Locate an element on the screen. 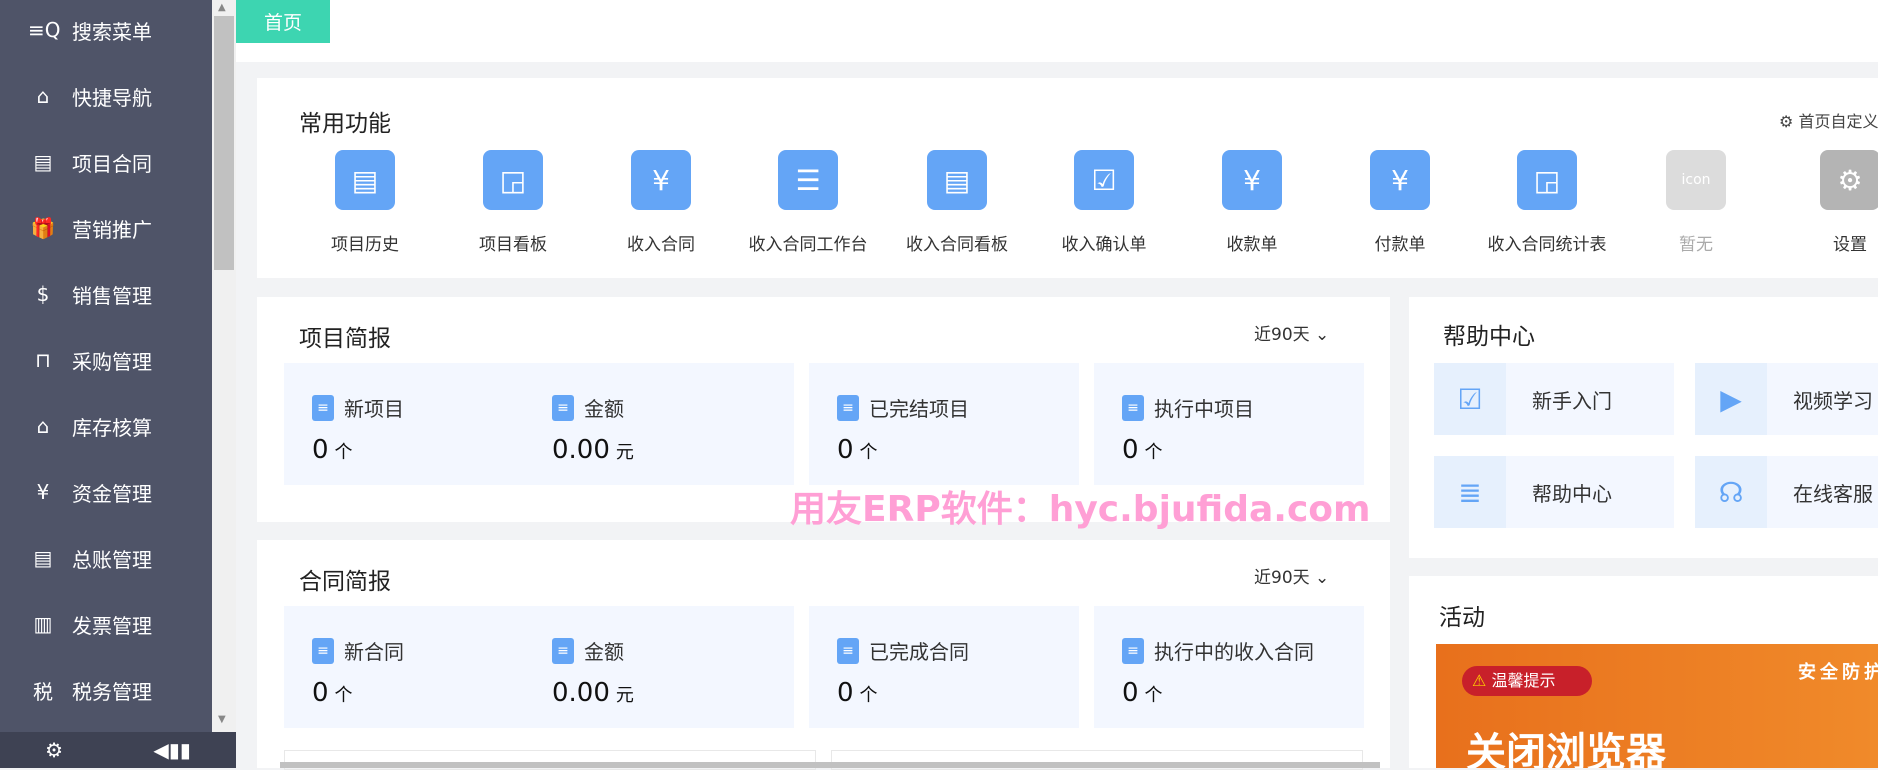  help-item-label: 视频学习 is located at coordinates (1833, 400).